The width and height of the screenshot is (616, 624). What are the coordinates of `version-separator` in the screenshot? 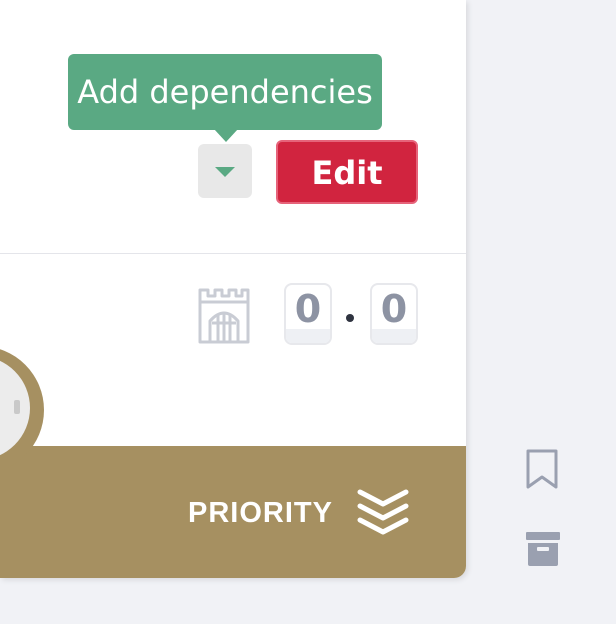 It's located at (350, 318).